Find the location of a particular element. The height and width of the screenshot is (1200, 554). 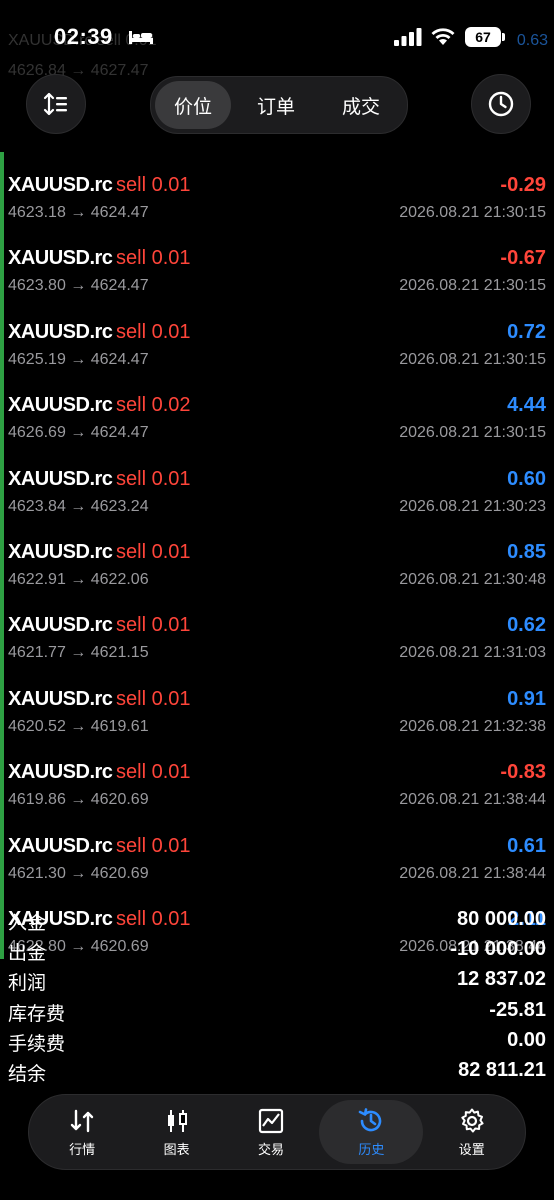

open-price: 4619.86 is located at coordinates (37, 800).